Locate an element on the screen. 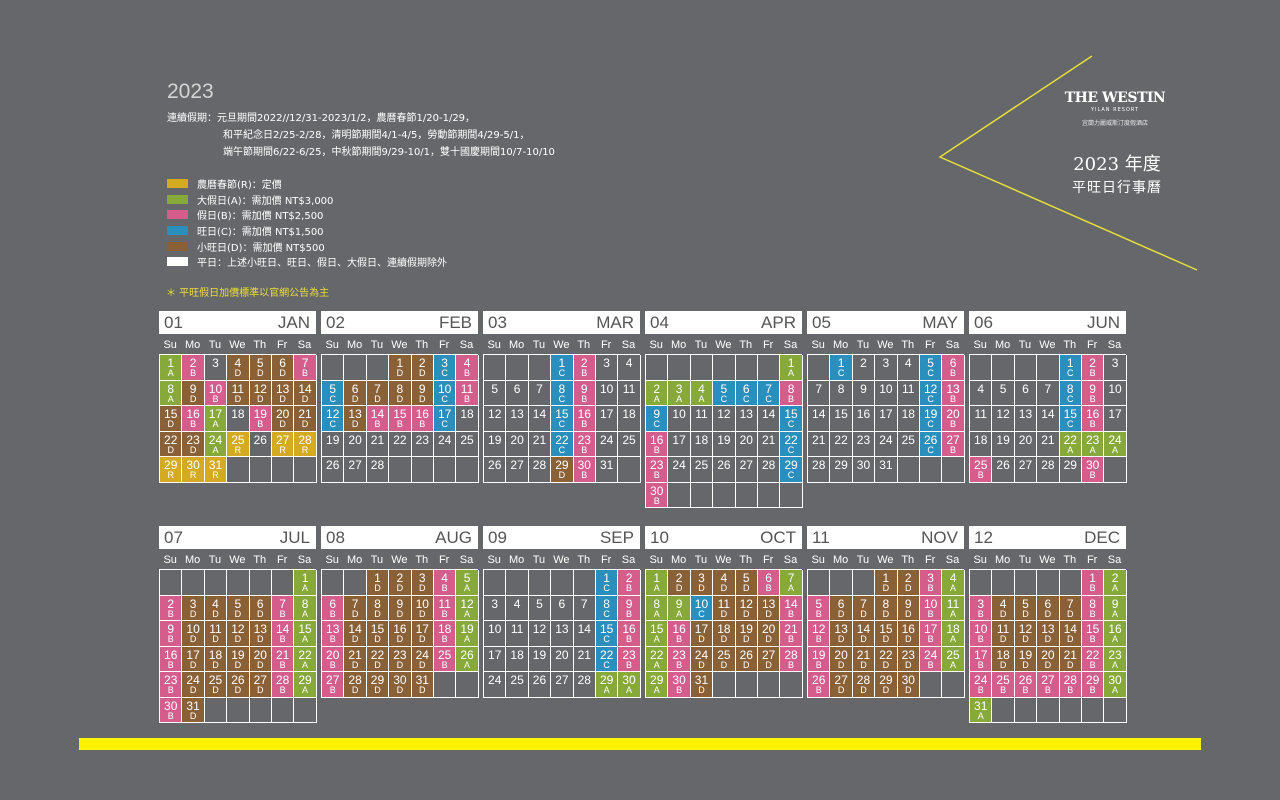 Image resolution: width=1280 pixels, height=800 pixels. weekday-label: Sa is located at coordinates (952, 560).